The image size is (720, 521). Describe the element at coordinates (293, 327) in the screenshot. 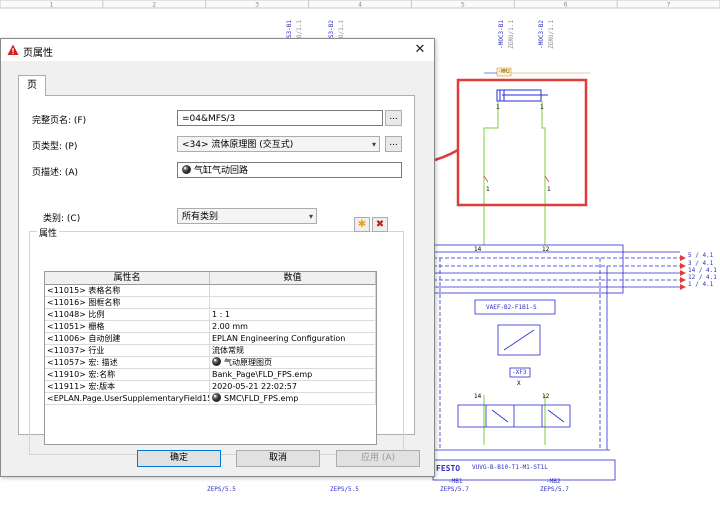

I see `property-value-cell: 2.00 mm` at that location.